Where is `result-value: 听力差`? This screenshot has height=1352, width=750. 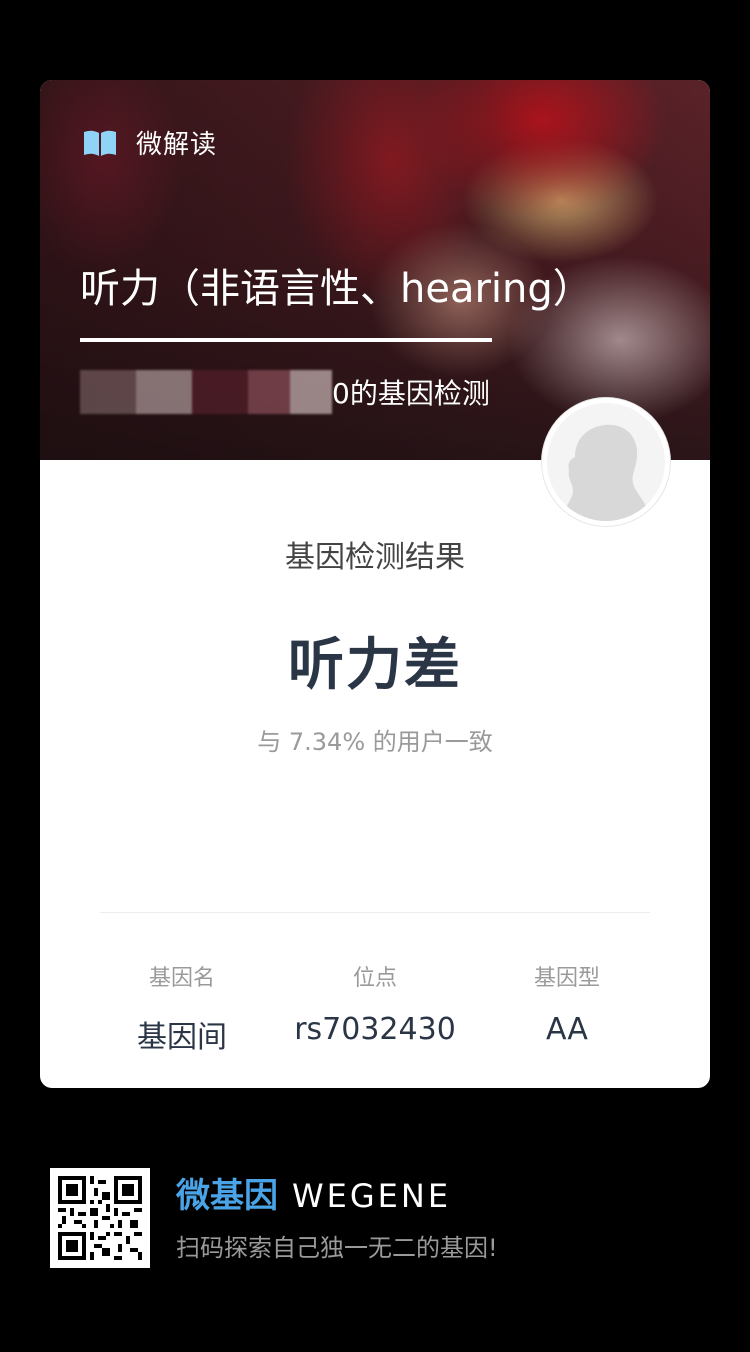
result-value: 听力差 is located at coordinates (375, 665).